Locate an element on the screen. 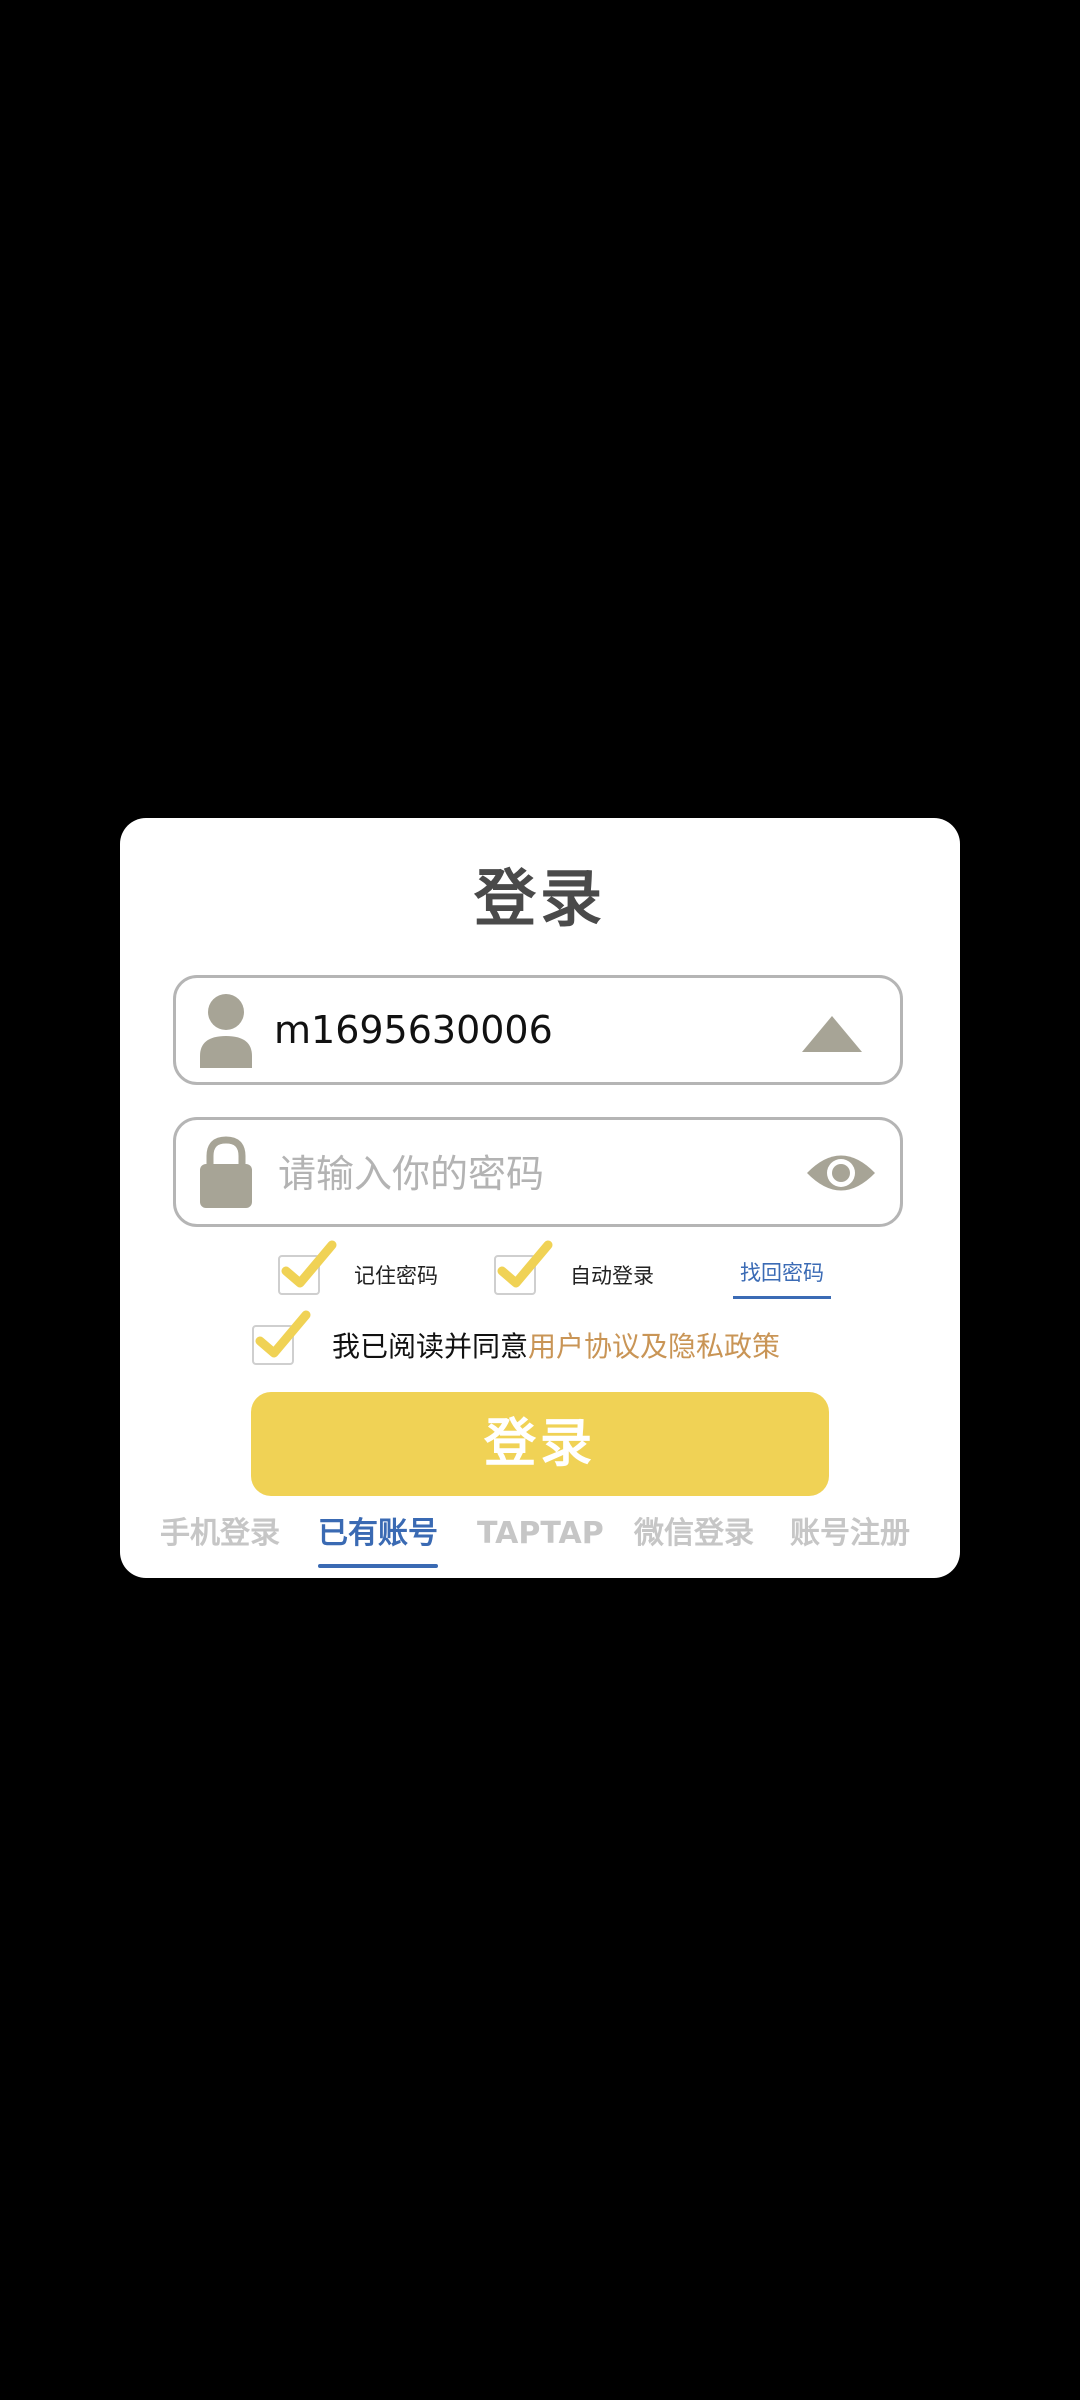 Image resolution: width=1080 pixels, height=2400 pixels. dropdown-arrow-icon is located at coordinates (832, 1034).